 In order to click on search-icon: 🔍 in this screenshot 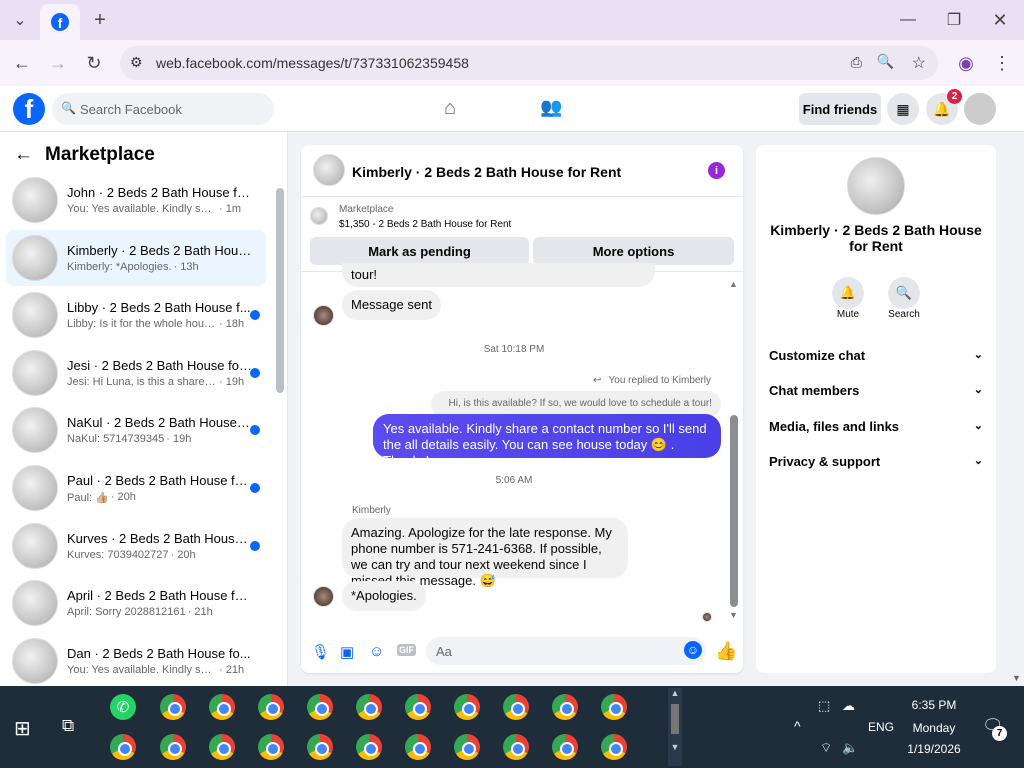, I will do `click(904, 293)`.